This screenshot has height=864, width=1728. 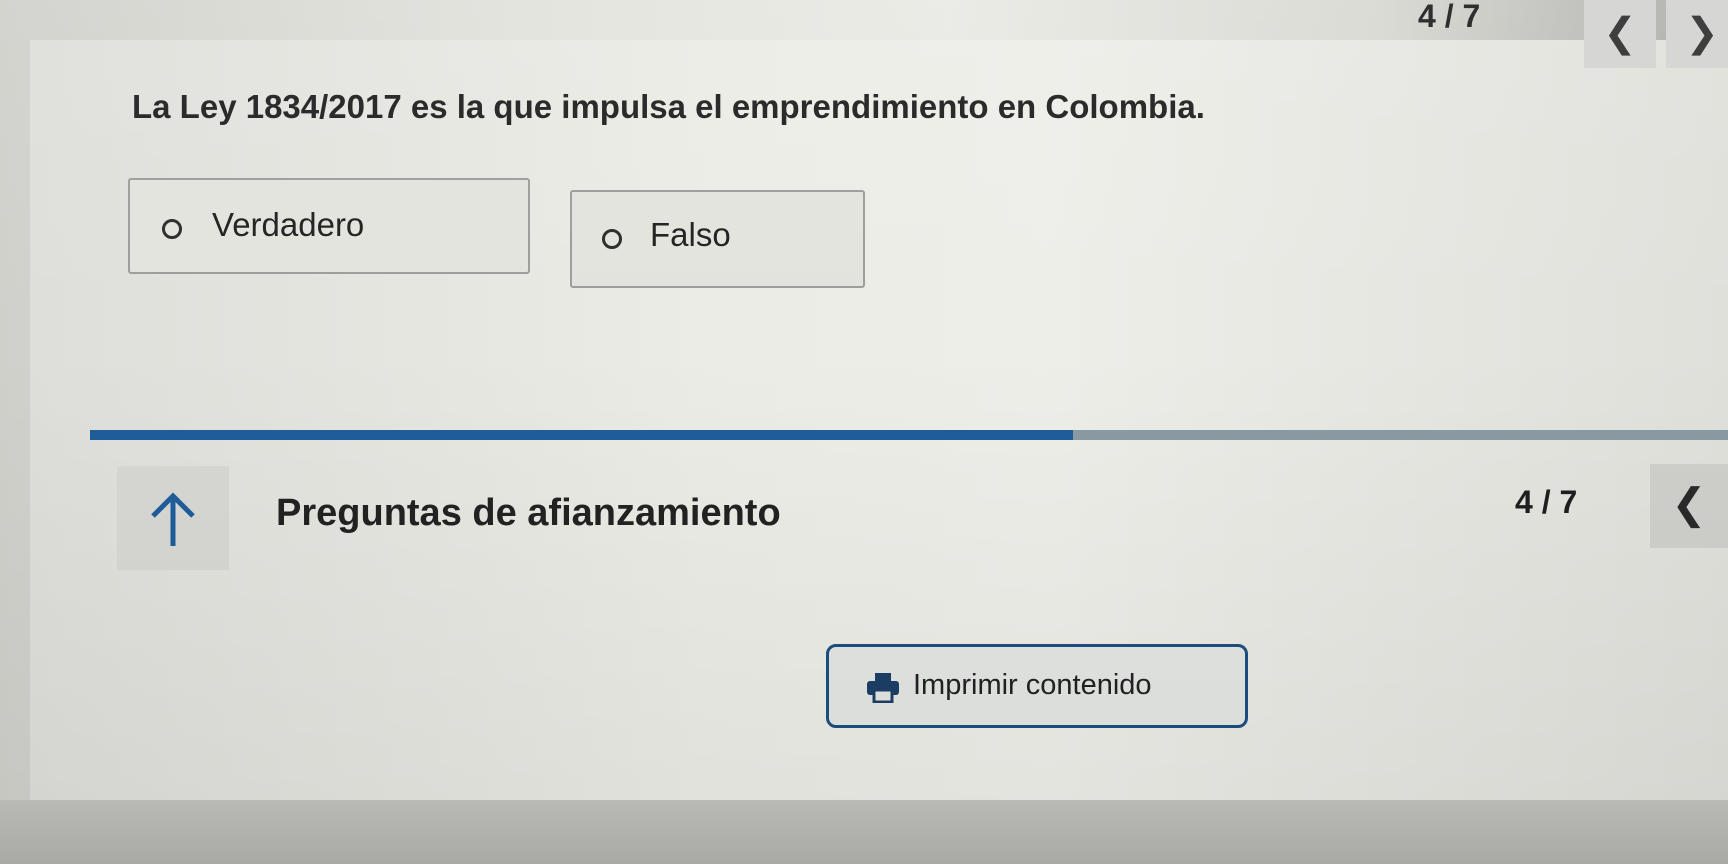 What do you see at coordinates (581, 435) in the screenshot?
I see `progress-bar-fill` at bounding box center [581, 435].